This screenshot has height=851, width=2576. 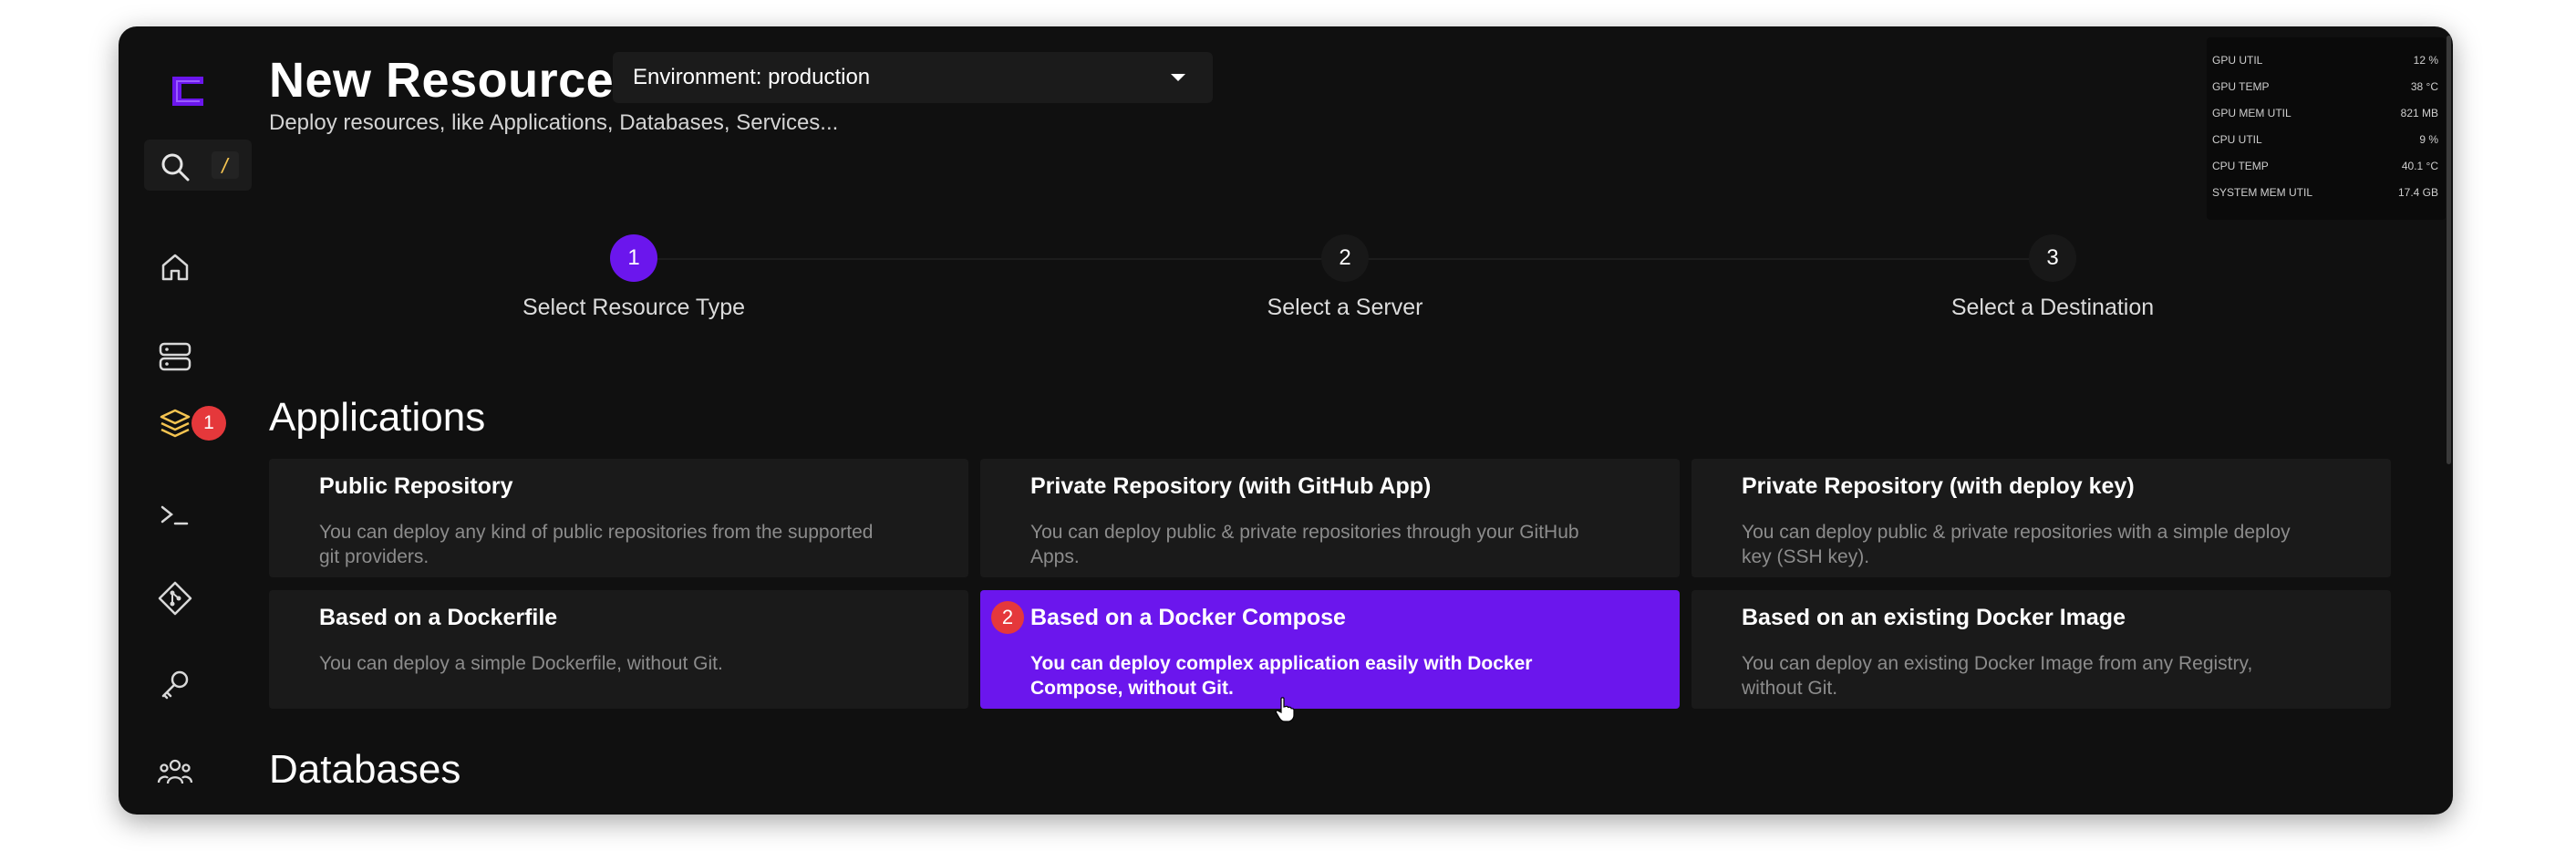 What do you see at coordinates (416, 486) in the screenshot?
I see `card-title: Public Repository` at bounding box center [416, 486].